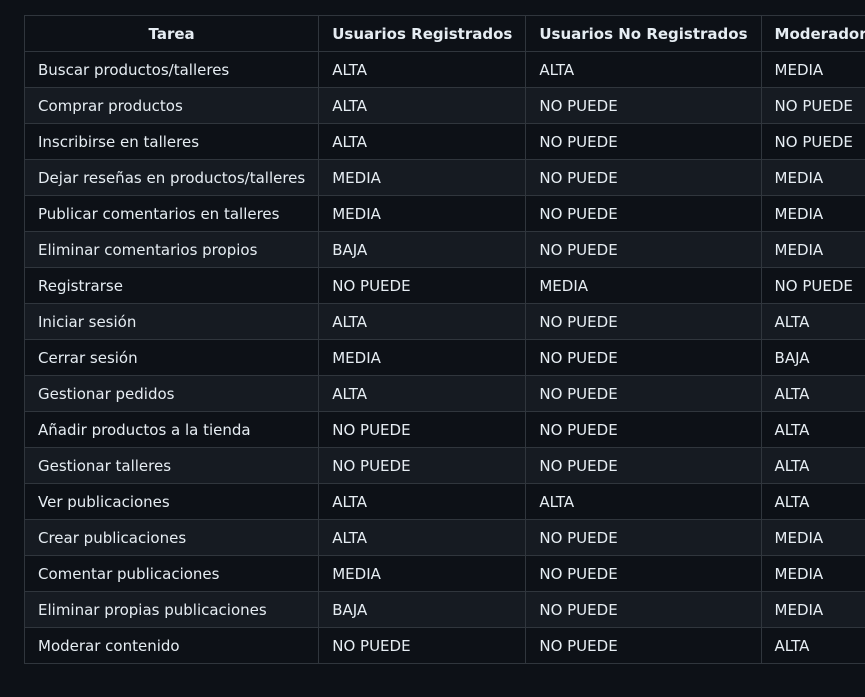 This screenshot has width=865, height=697. What do you see at coordinates (171, 573) in the screenshot?
I see `task-cell: Comentar publicaciones` at bounding box center [171, 573].